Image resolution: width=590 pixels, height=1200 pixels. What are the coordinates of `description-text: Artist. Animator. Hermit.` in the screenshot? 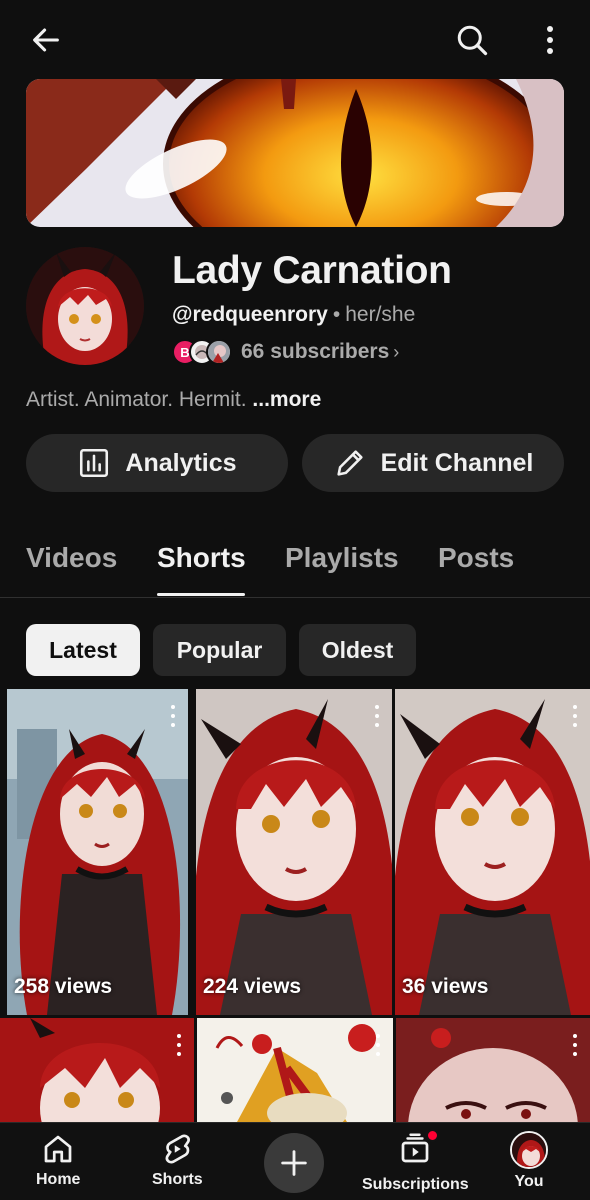 It's located at (136, 399).